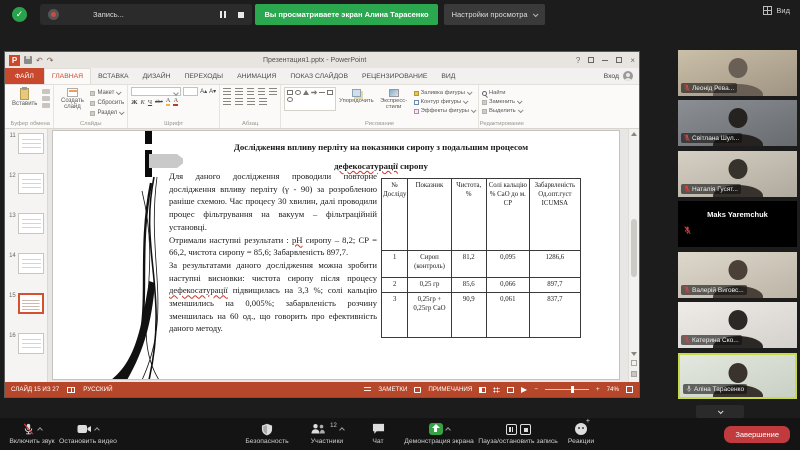 This screenshot has height=450, width=800. What do you see at coordinates (203, 91) in the screenshot?
I see `grow-font-icon: A▴` at bounding box center [203, 91].